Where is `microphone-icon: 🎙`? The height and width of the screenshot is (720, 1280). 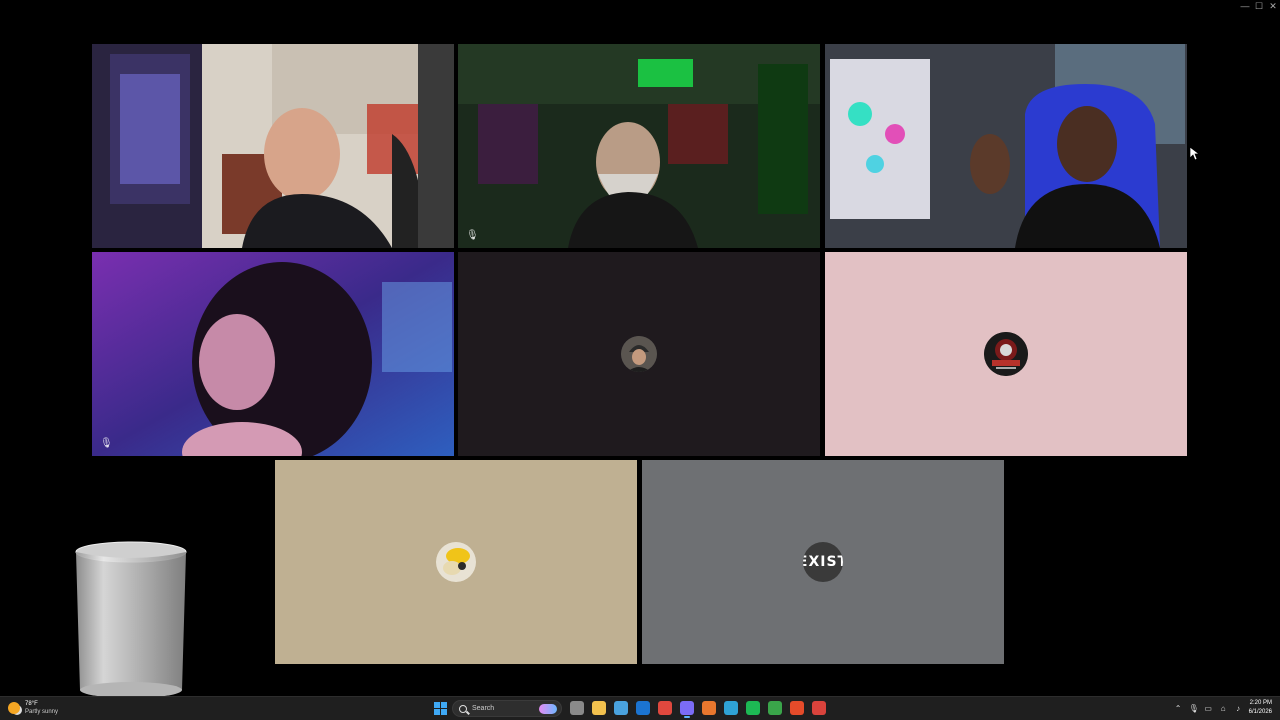 microphone-icon: 🎙 is located at coordinates (1194, 708).